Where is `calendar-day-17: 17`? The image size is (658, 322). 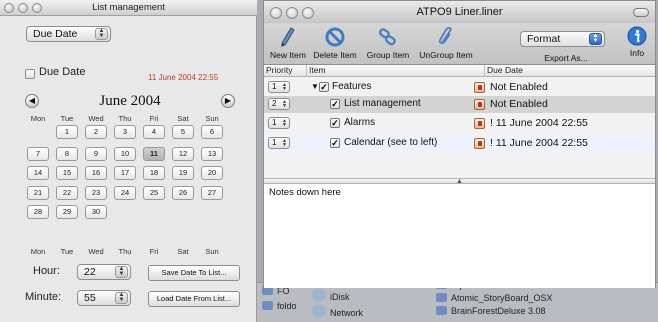 calendar-day-17: 17 is located at coordinates (125, 173).